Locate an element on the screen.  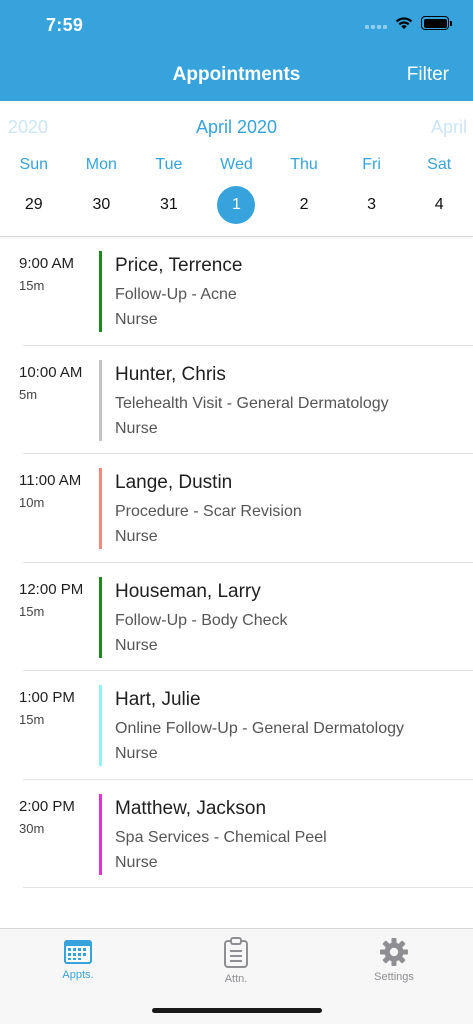
tab-attention: Attn. is located at coordinates (236, 961).